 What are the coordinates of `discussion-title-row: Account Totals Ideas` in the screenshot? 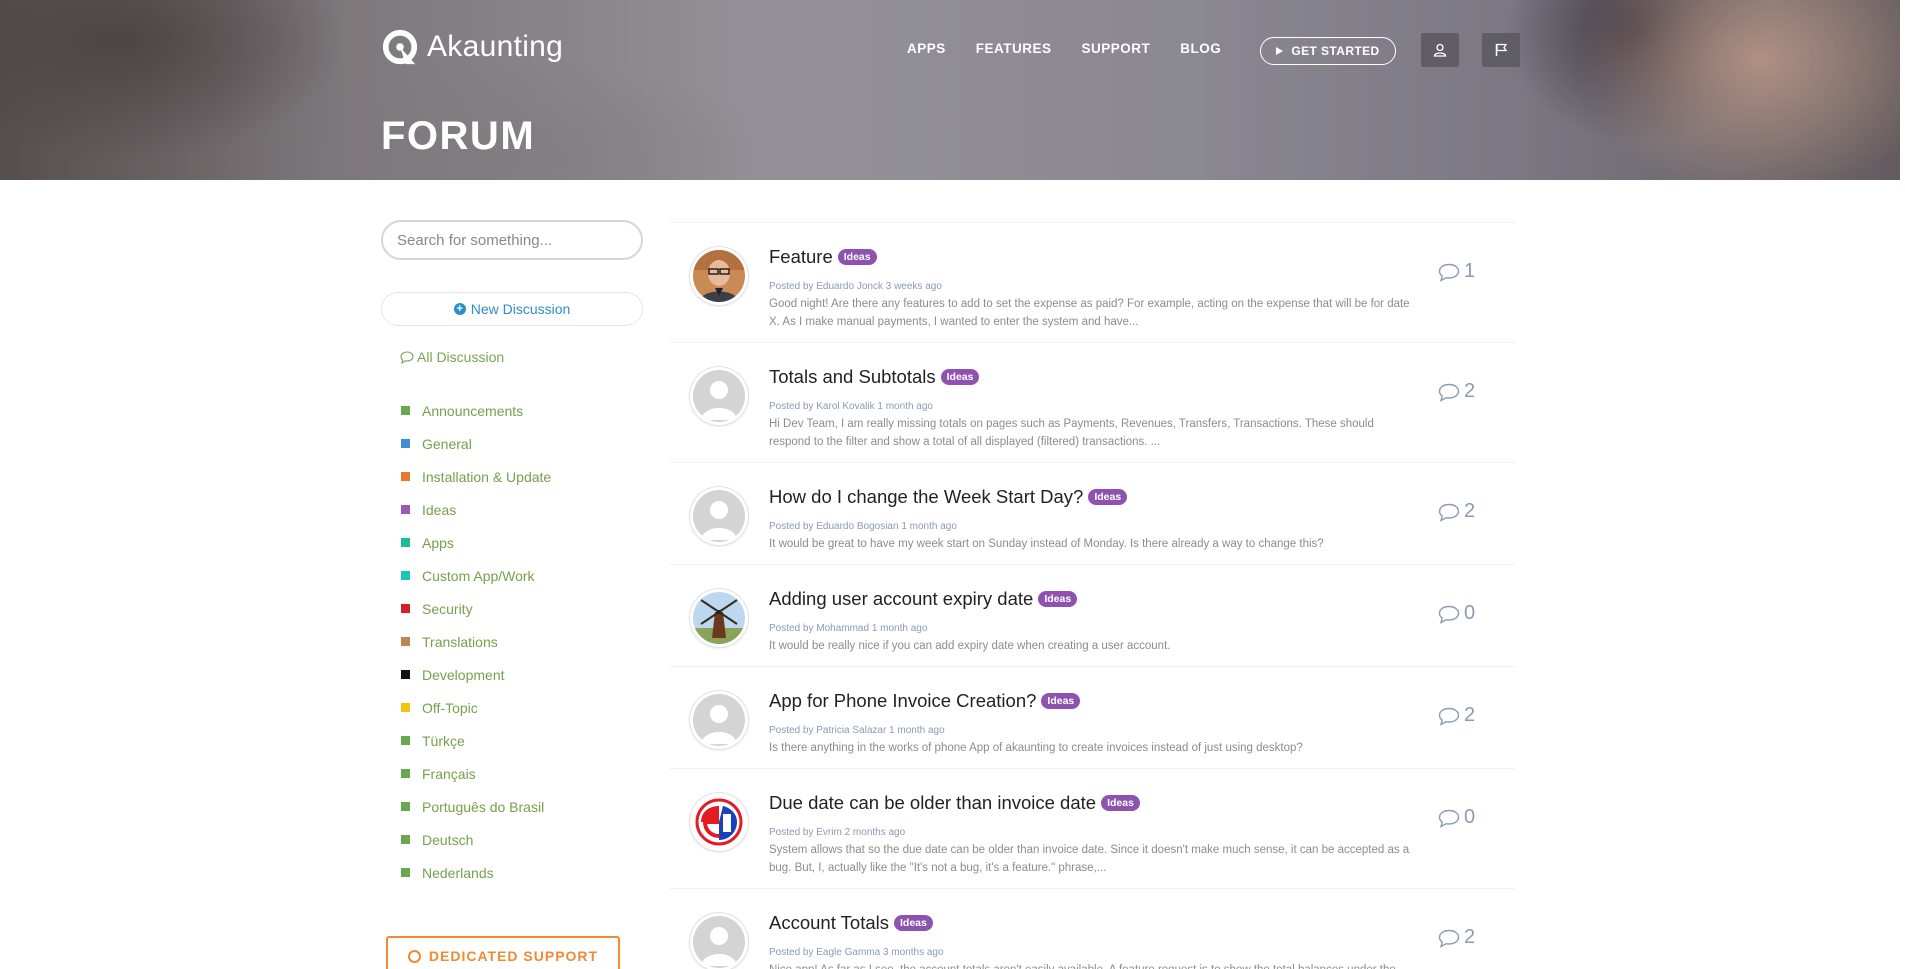 It's located at (851, 923).